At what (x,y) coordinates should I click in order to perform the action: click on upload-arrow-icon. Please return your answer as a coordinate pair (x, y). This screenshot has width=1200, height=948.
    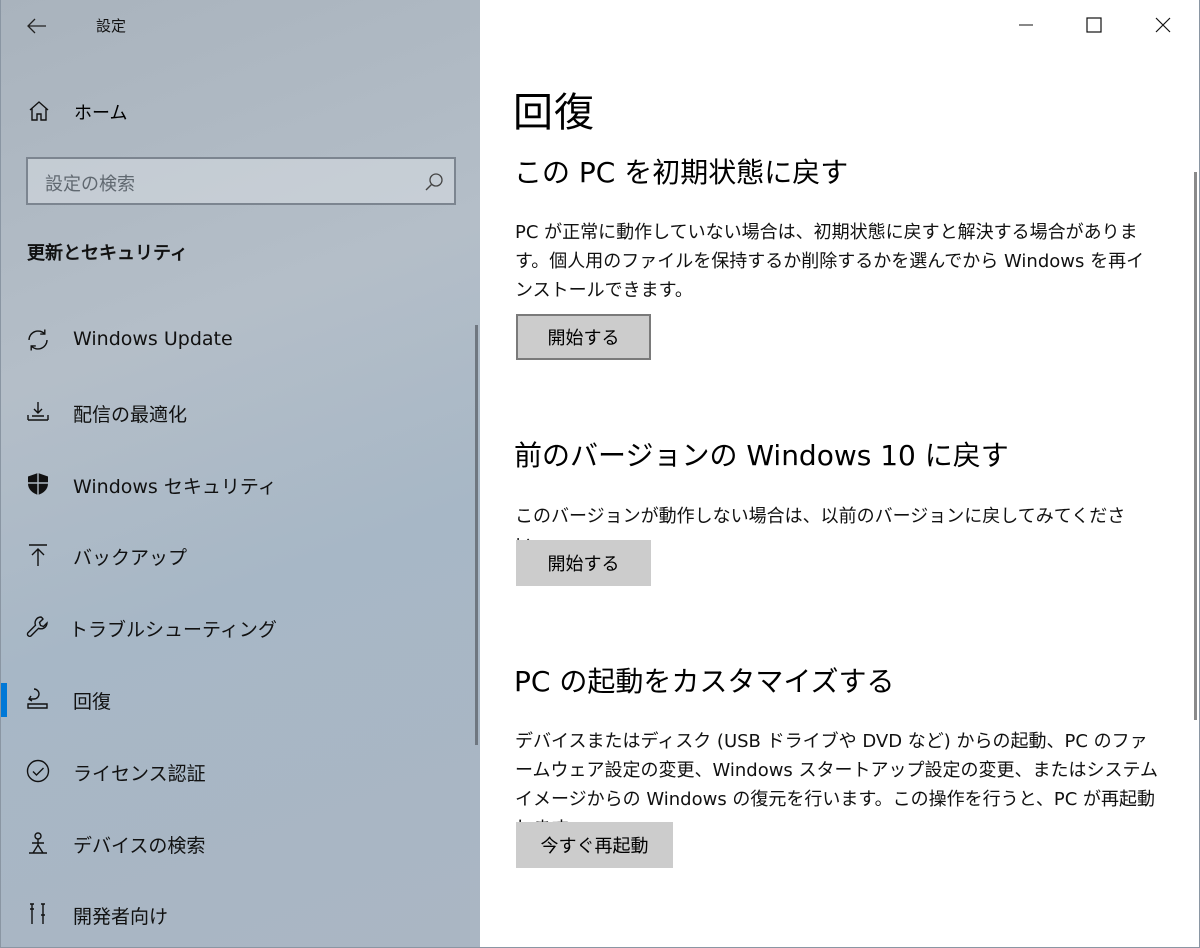
    Looking at the image, I should click on (38, 555).